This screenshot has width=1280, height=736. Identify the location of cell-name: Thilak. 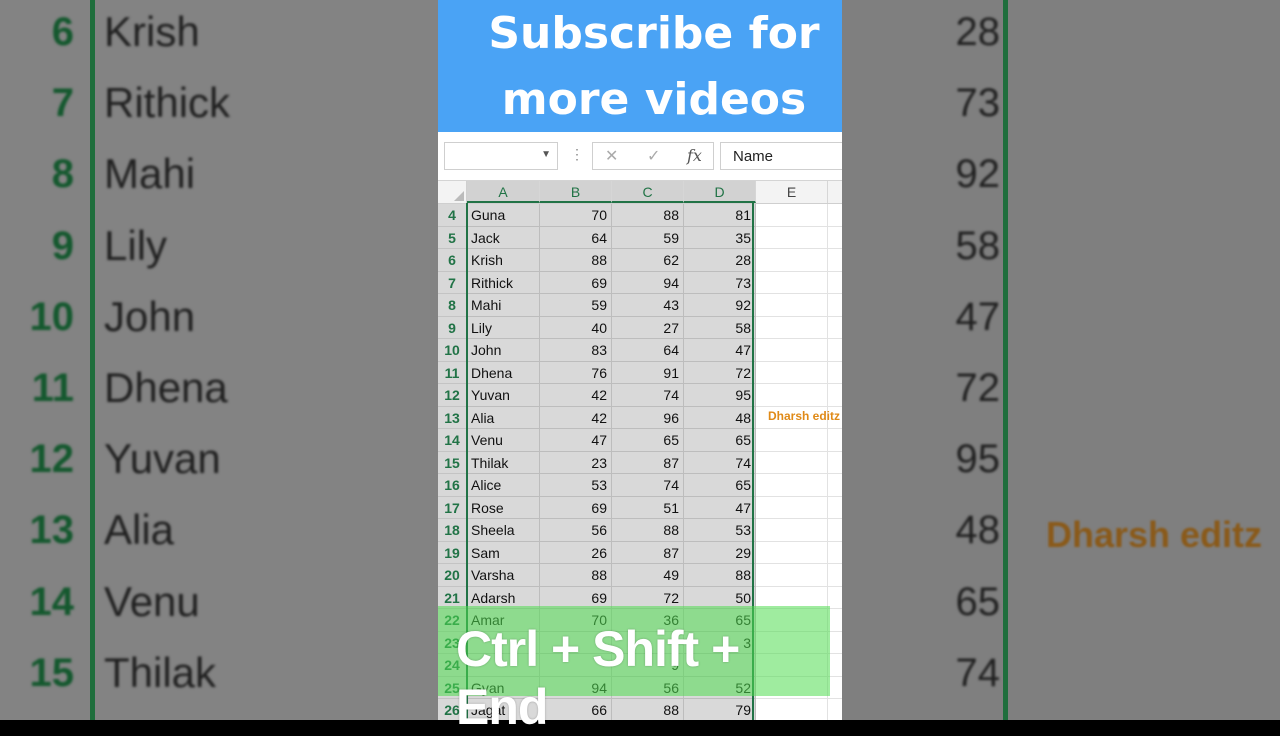
(503, 462).